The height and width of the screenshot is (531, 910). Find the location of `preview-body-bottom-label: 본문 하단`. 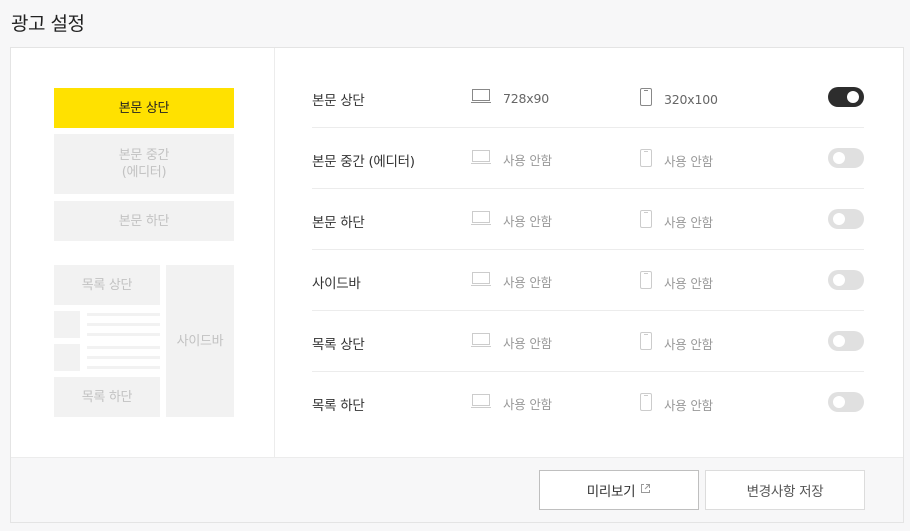

preview-body-bottom-label: 본문 하단 is located at coordinates (144, 221).